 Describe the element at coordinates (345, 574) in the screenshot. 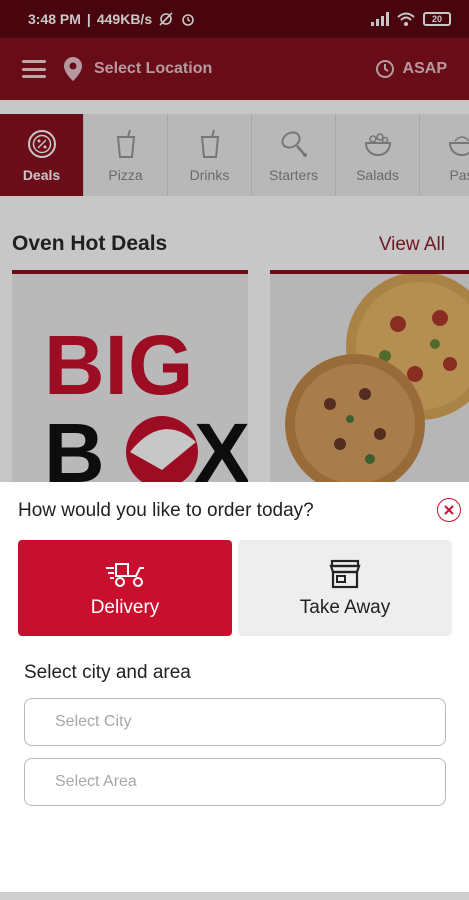

I see `store-icon` at that location.